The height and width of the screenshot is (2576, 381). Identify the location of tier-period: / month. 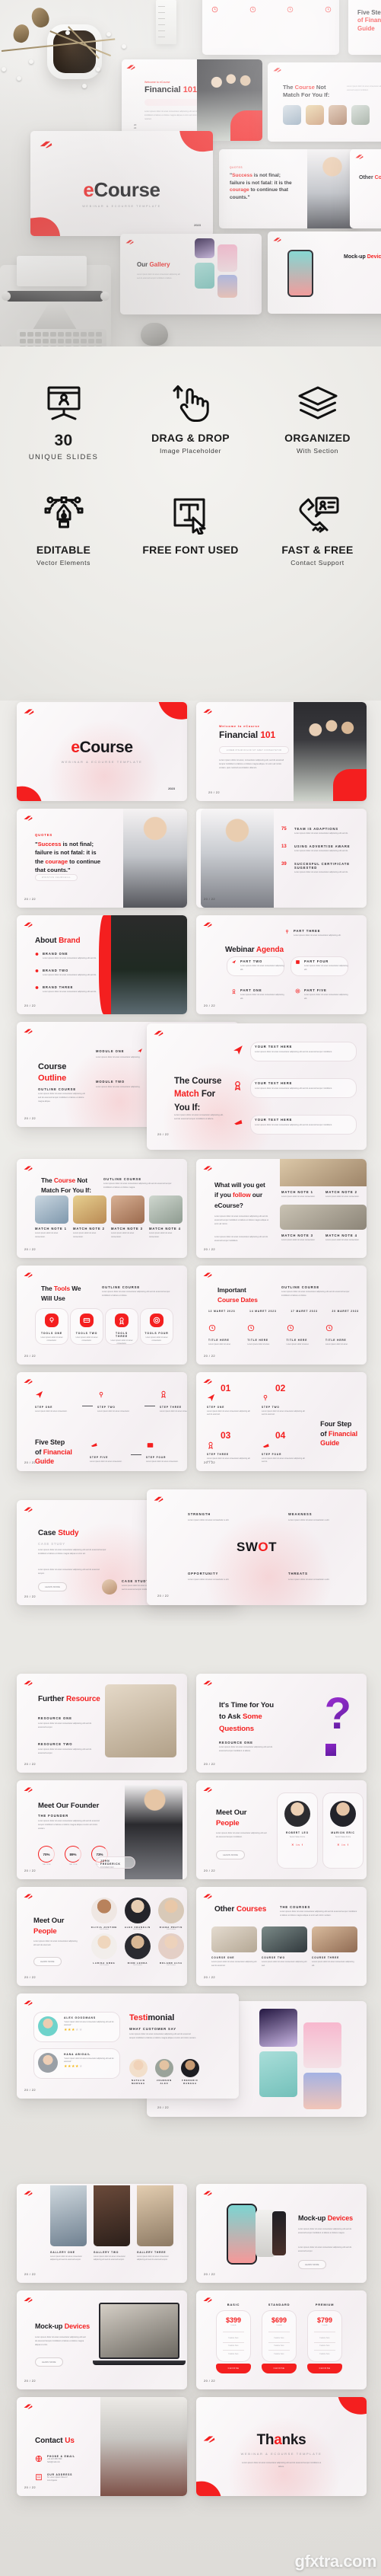
(325, 2325).